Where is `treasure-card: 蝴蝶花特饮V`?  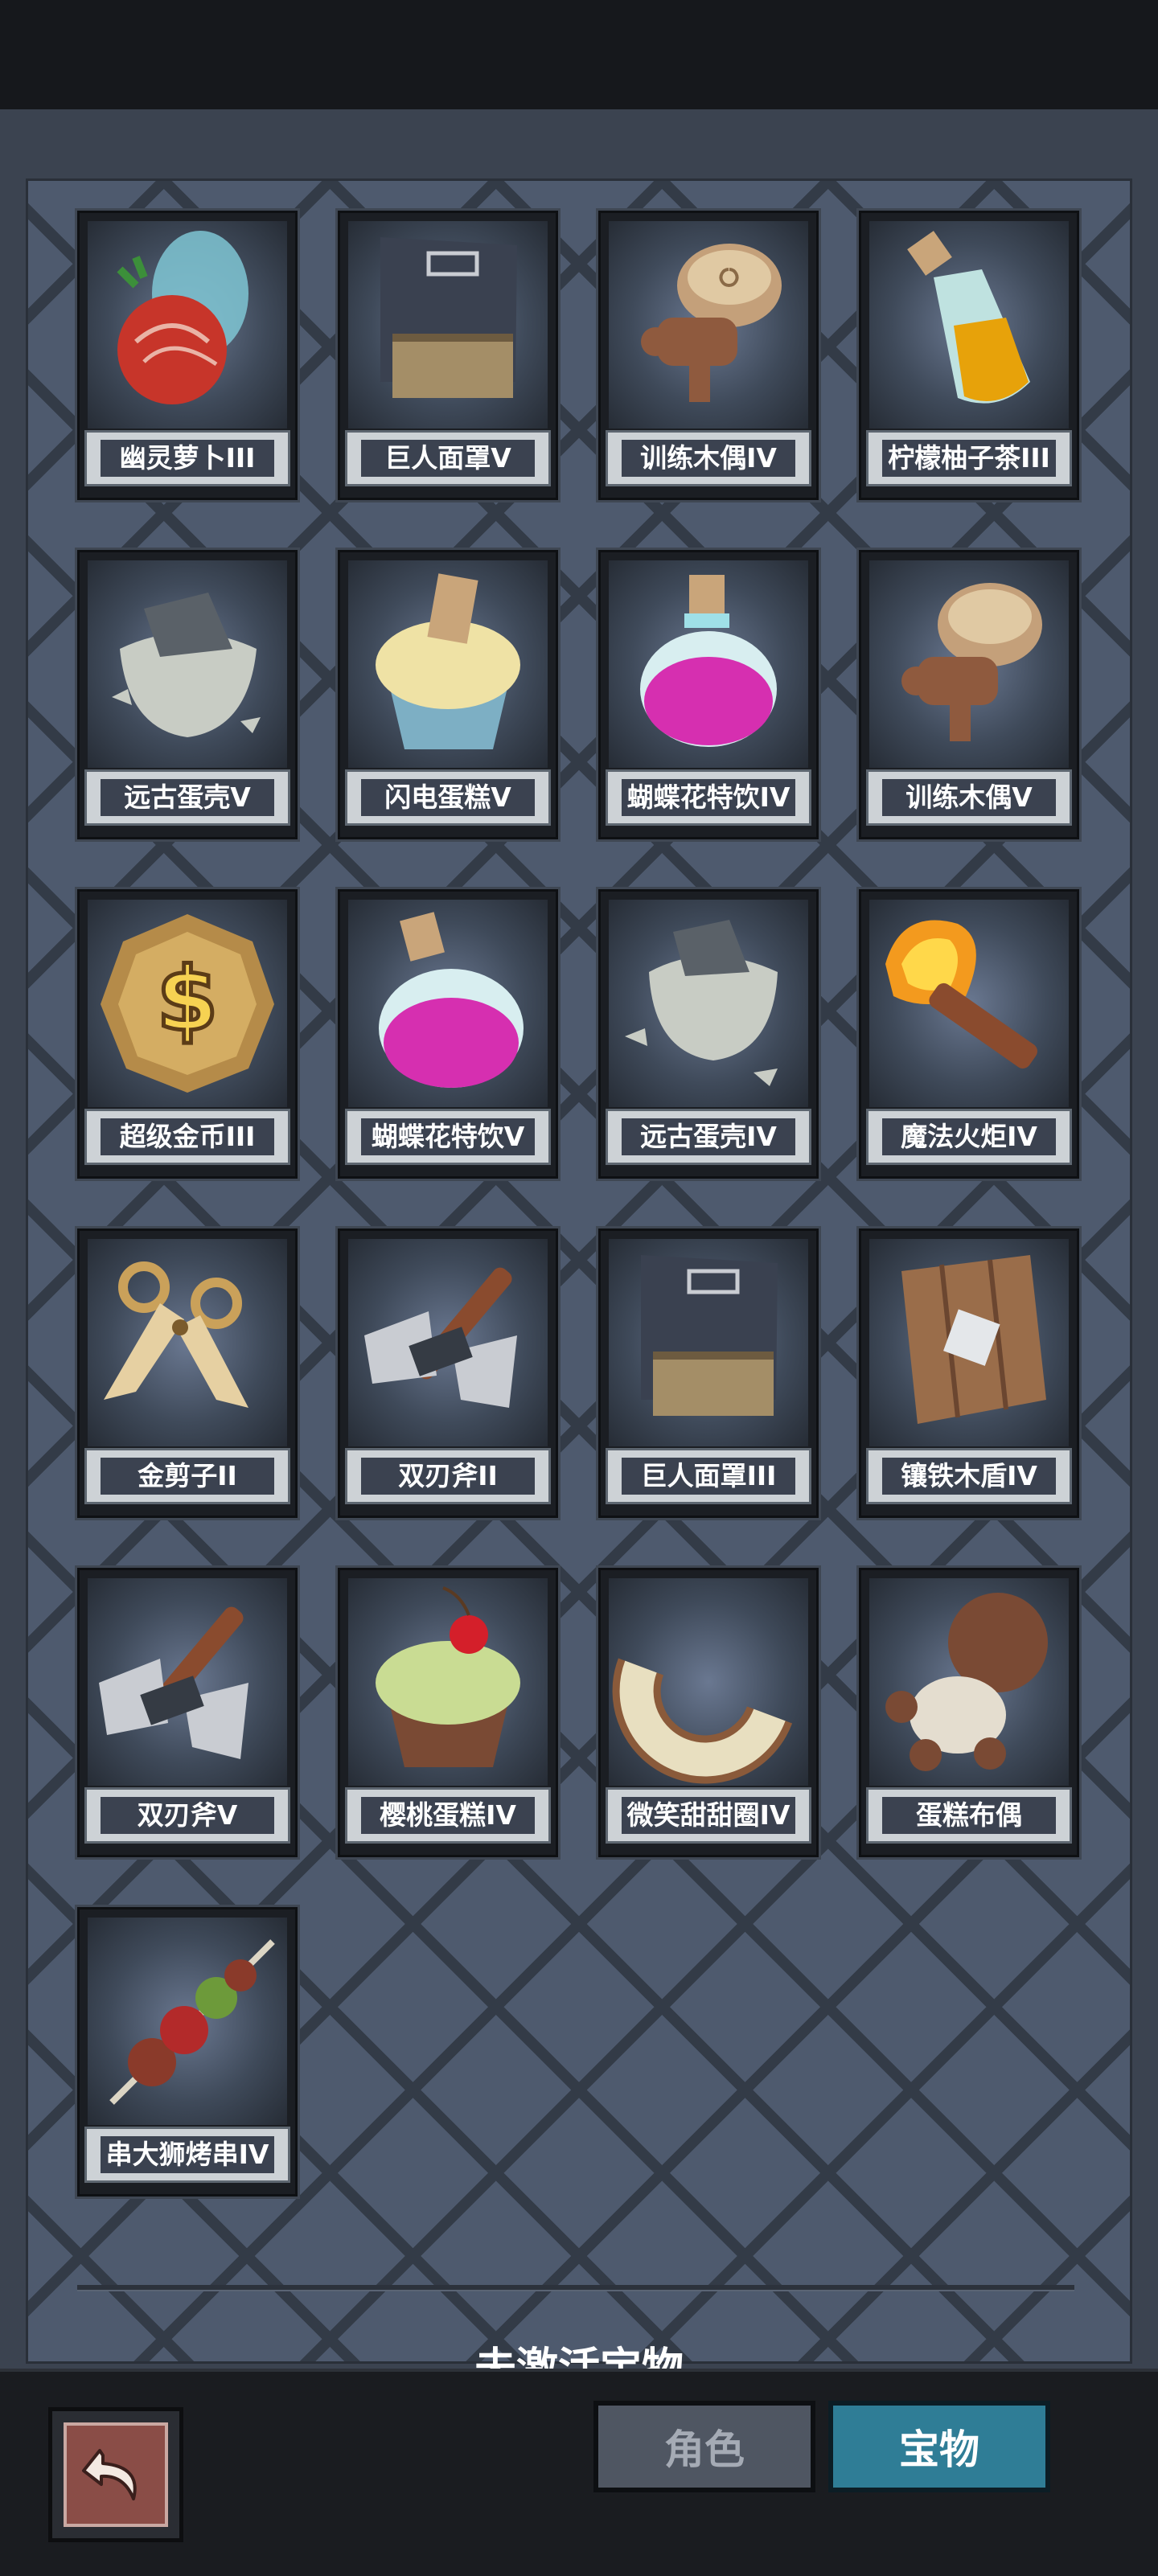 treasure-card: 蝴蝶花特饮V is located at coordinates (448, 1034).